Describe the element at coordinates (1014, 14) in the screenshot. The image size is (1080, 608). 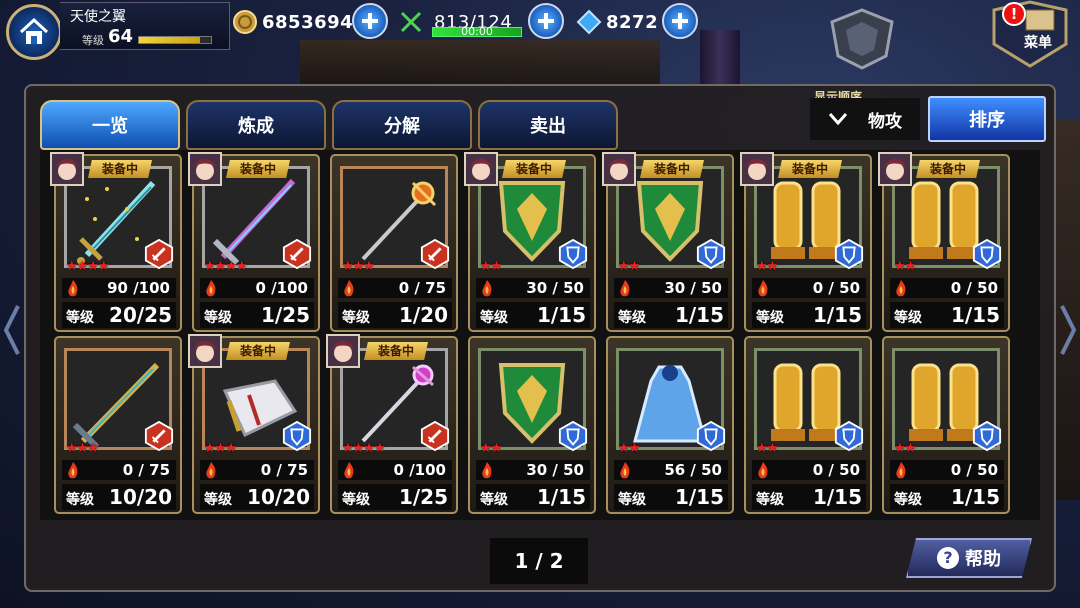
I see `notification-badge: !` at that location.